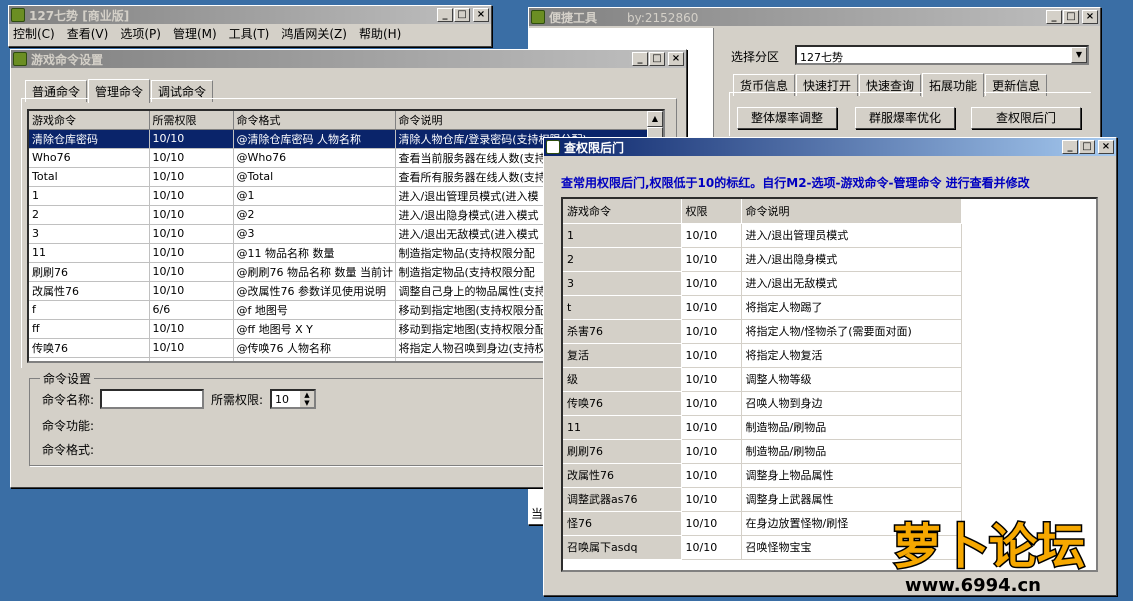 This screenshot has width=1133, height=601. What do you see at coordinates (88, 33) in the screenshot?
I see `menu-view: 查看(V)` at bounding box center [88, 33].